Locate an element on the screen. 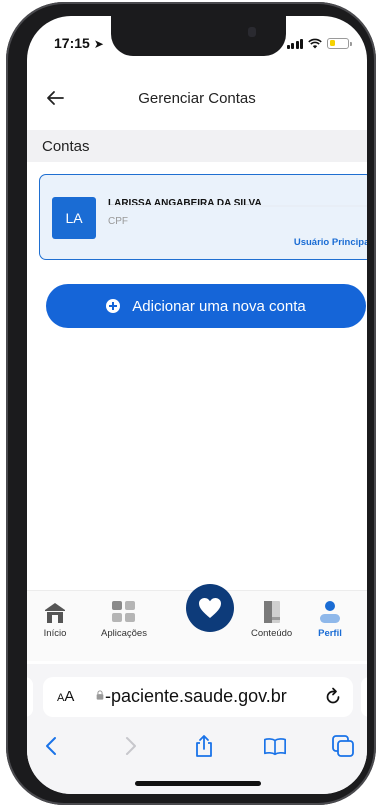 The width and height of the screenshot is (380, 807). section-header: Contas is located at coordinates (197, 146).